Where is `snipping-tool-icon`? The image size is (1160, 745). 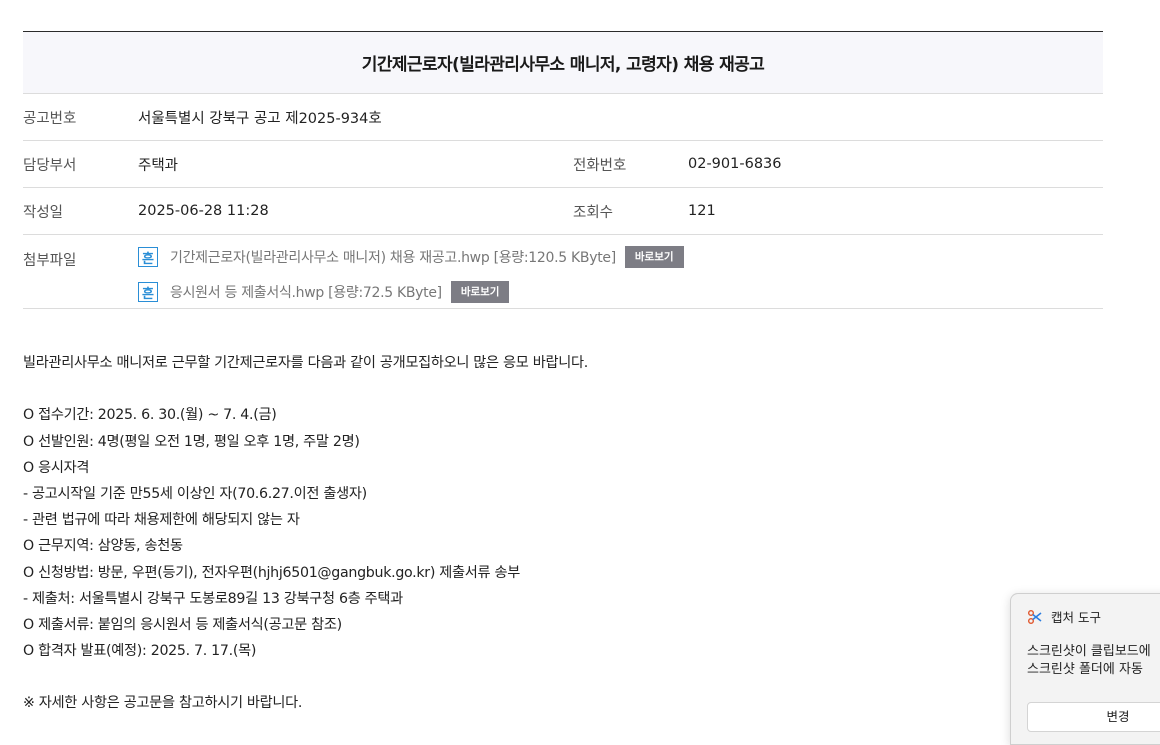 snipping-tool-icon is located at coordinates (1035, 616).